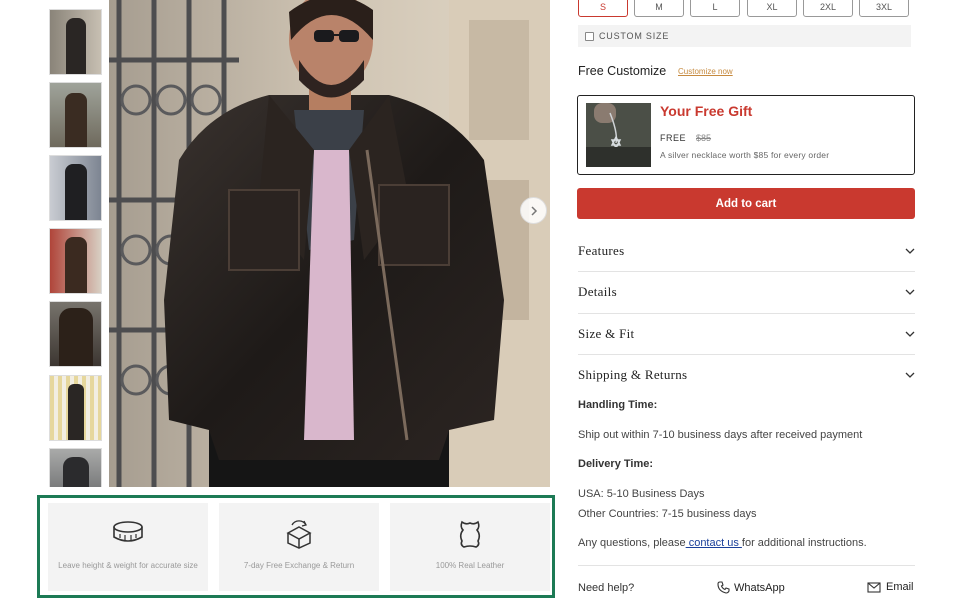 The height and width of the screenshot is (605, 966). Describe the element at coordinates (128, 531) in the screenshot. I see `measuring-tape-icon` at that location.